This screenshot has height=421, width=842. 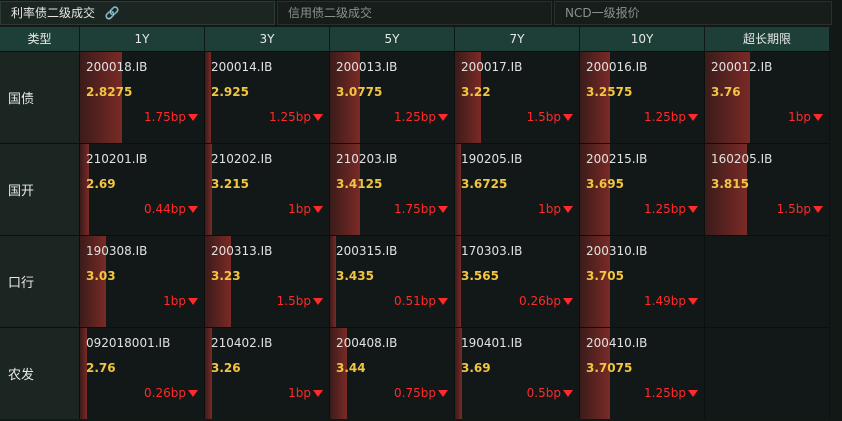 What do you see at coordinates (517, 97) in the screenshot?
I see `bond-cell: 200017.IB 3.22 1.5bp` at bounding box center [517, 97].